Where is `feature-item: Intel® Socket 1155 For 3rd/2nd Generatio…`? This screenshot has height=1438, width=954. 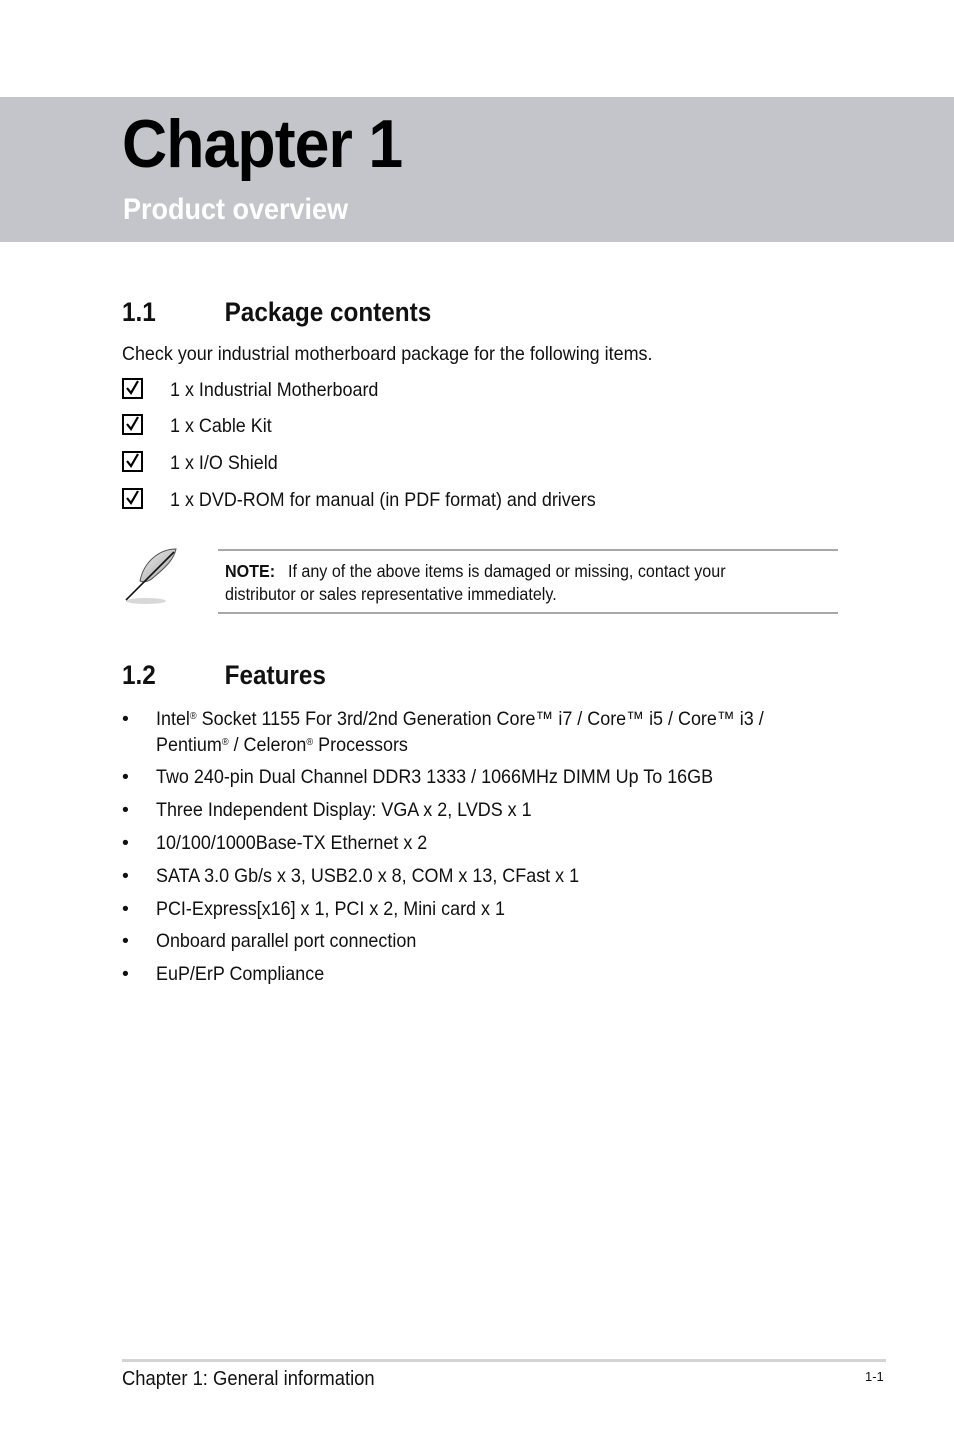 feature-item: Intel® Socket 1155 For 3rd/2nd Generatio… is located at coordinates (460, 719).